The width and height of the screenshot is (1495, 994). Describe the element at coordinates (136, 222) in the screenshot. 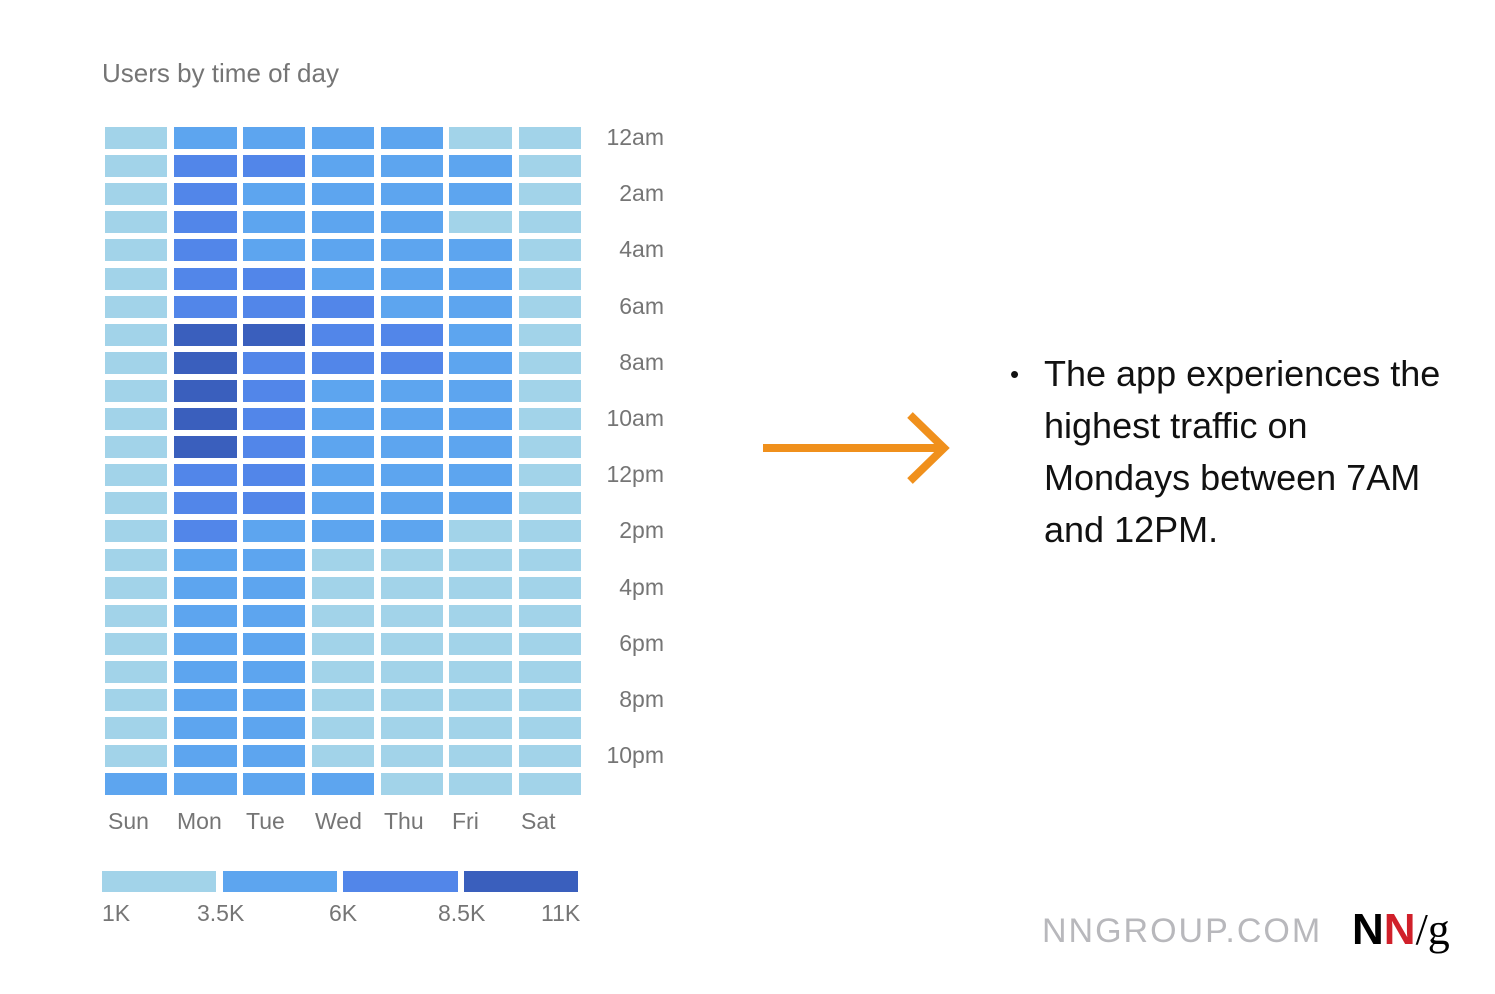

I see `heatmap-cell-sun-3am` at that location.